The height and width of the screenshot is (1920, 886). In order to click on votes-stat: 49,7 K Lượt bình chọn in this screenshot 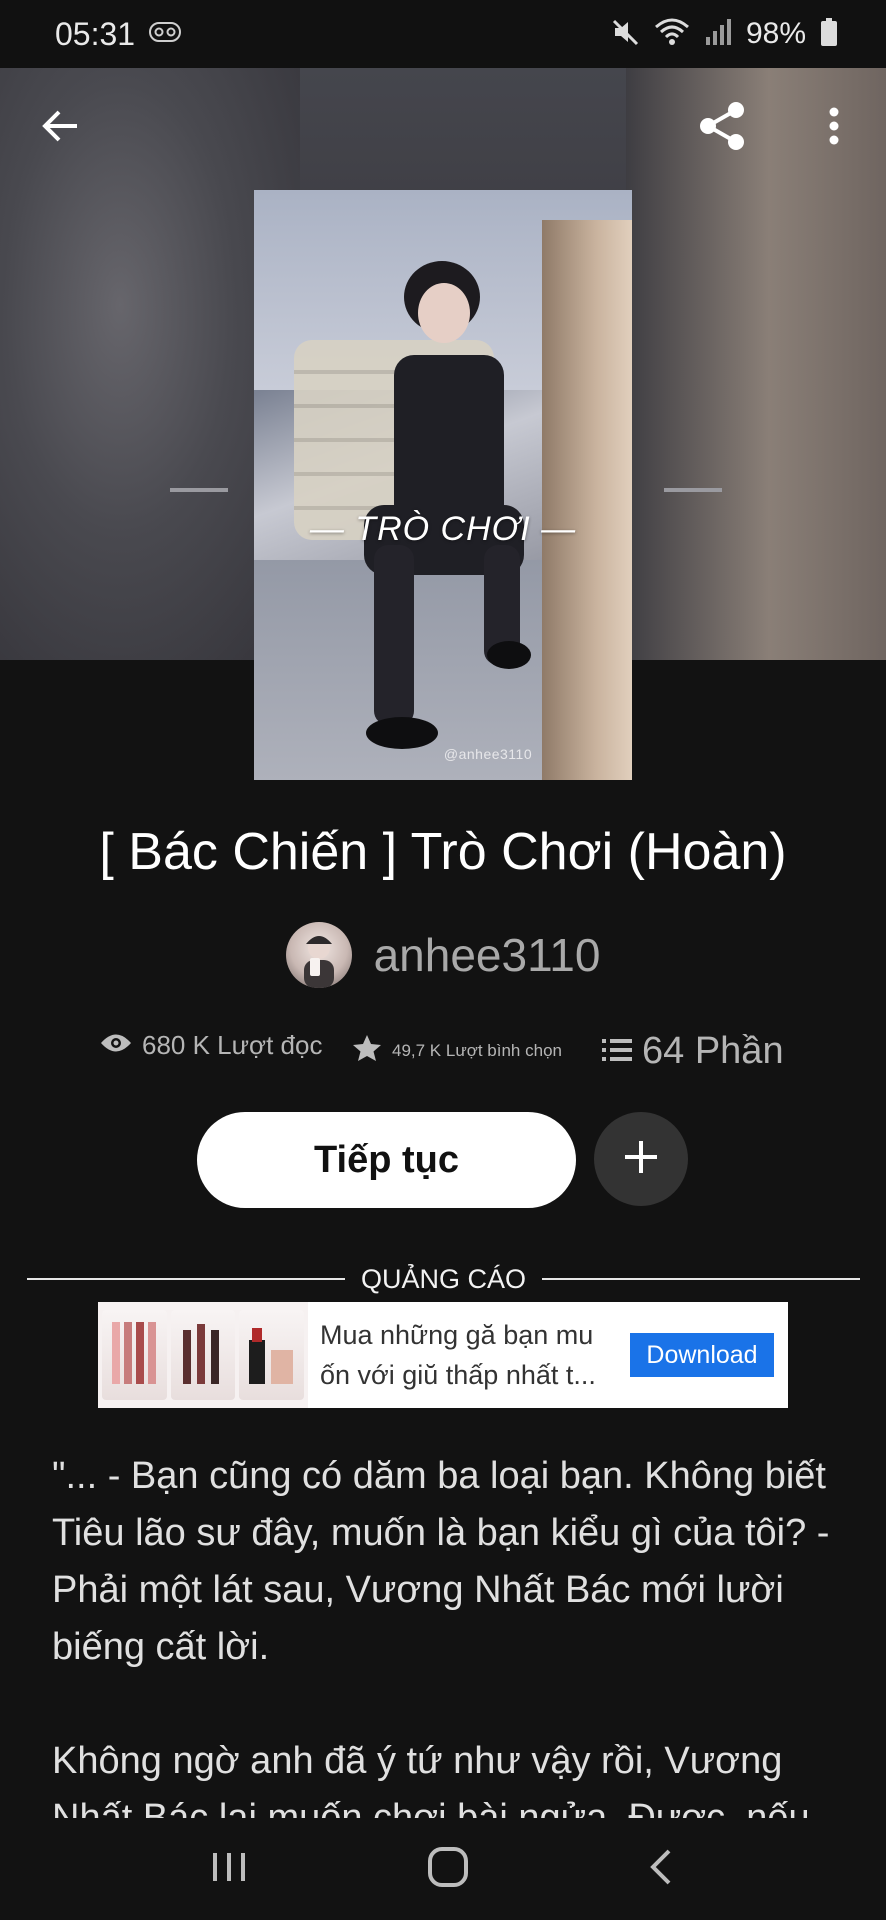, I will do `click(457, 1050)`.